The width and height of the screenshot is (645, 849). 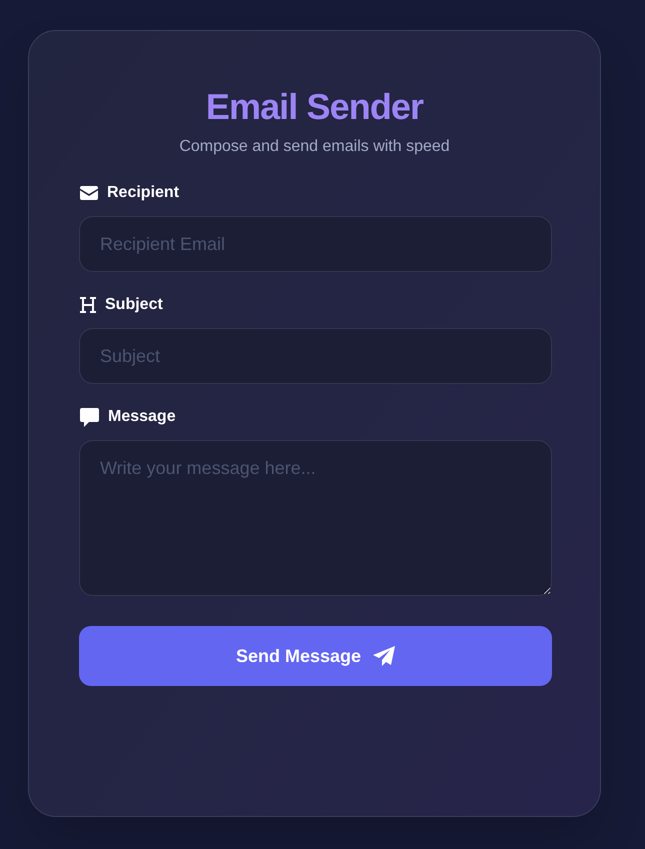 What do you see at coordinates (142, 417) in the screenshot?
I see `field-label: Message` at bounding box center [142, 417].